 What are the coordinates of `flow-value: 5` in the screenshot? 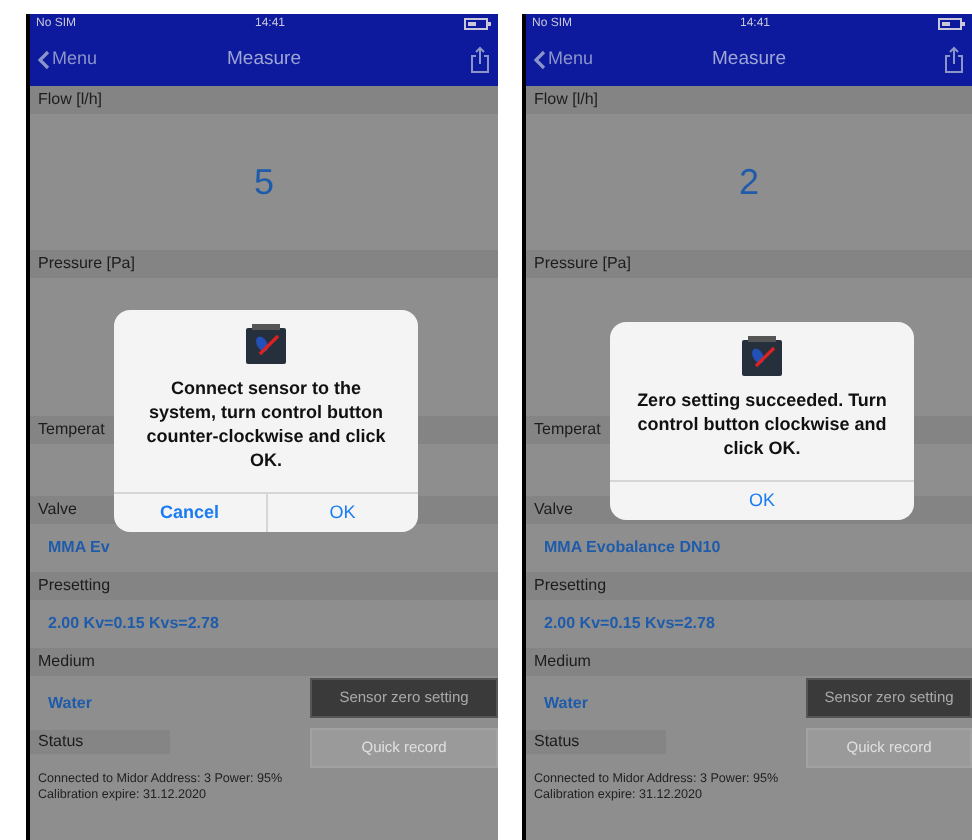 It's located at (263, 182).